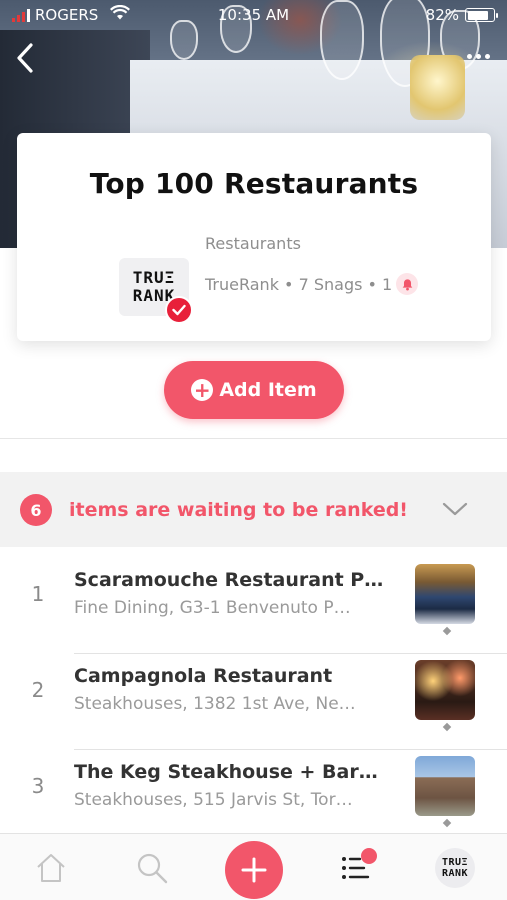 This screenshot has width=507, height=900. I want to click on verified-badge, so click(179, 310).